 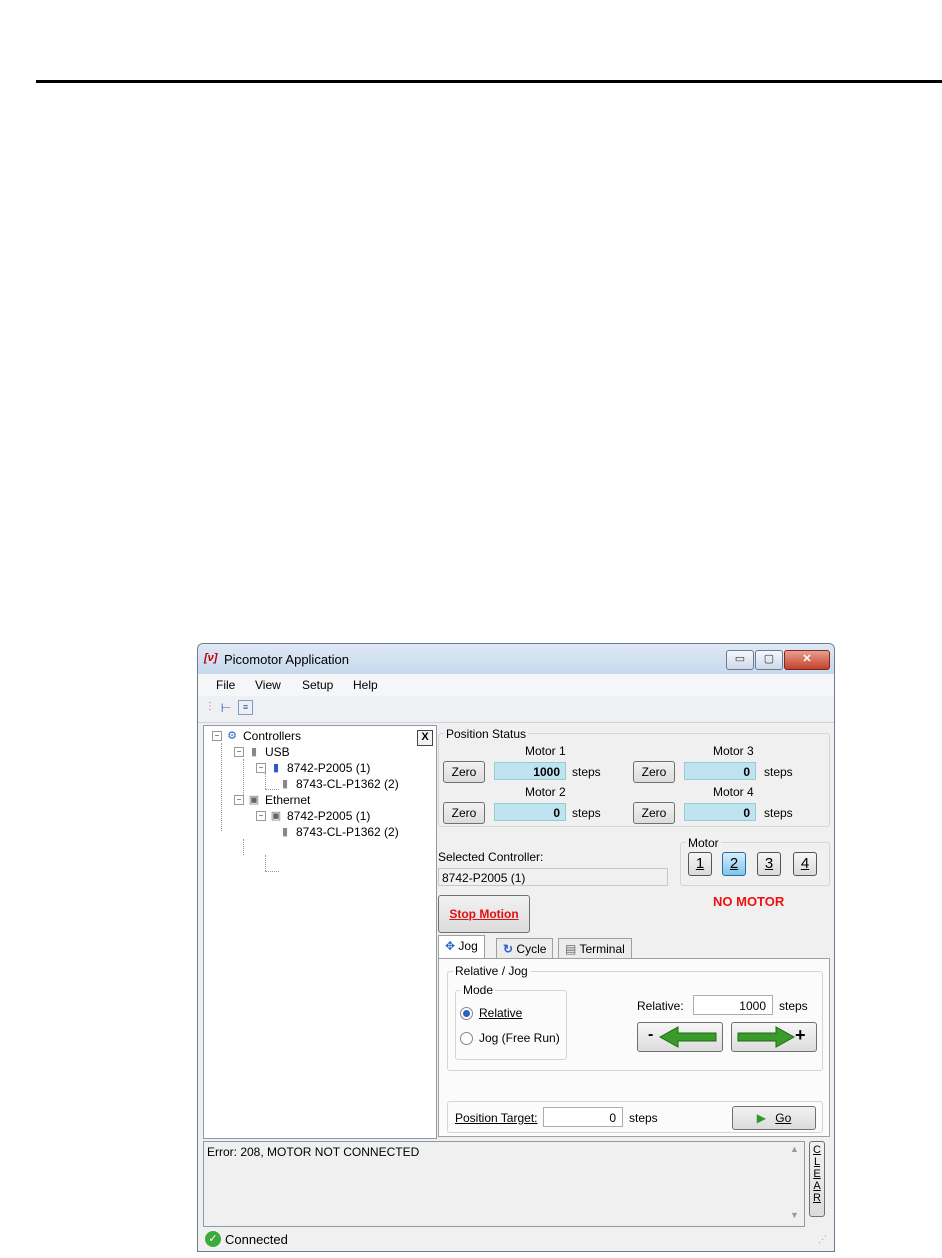 What do you see at coordinates (774, 1118) in the screenshot?
I see `go-button: ▶ Go` at bounding box center [774, 1118].